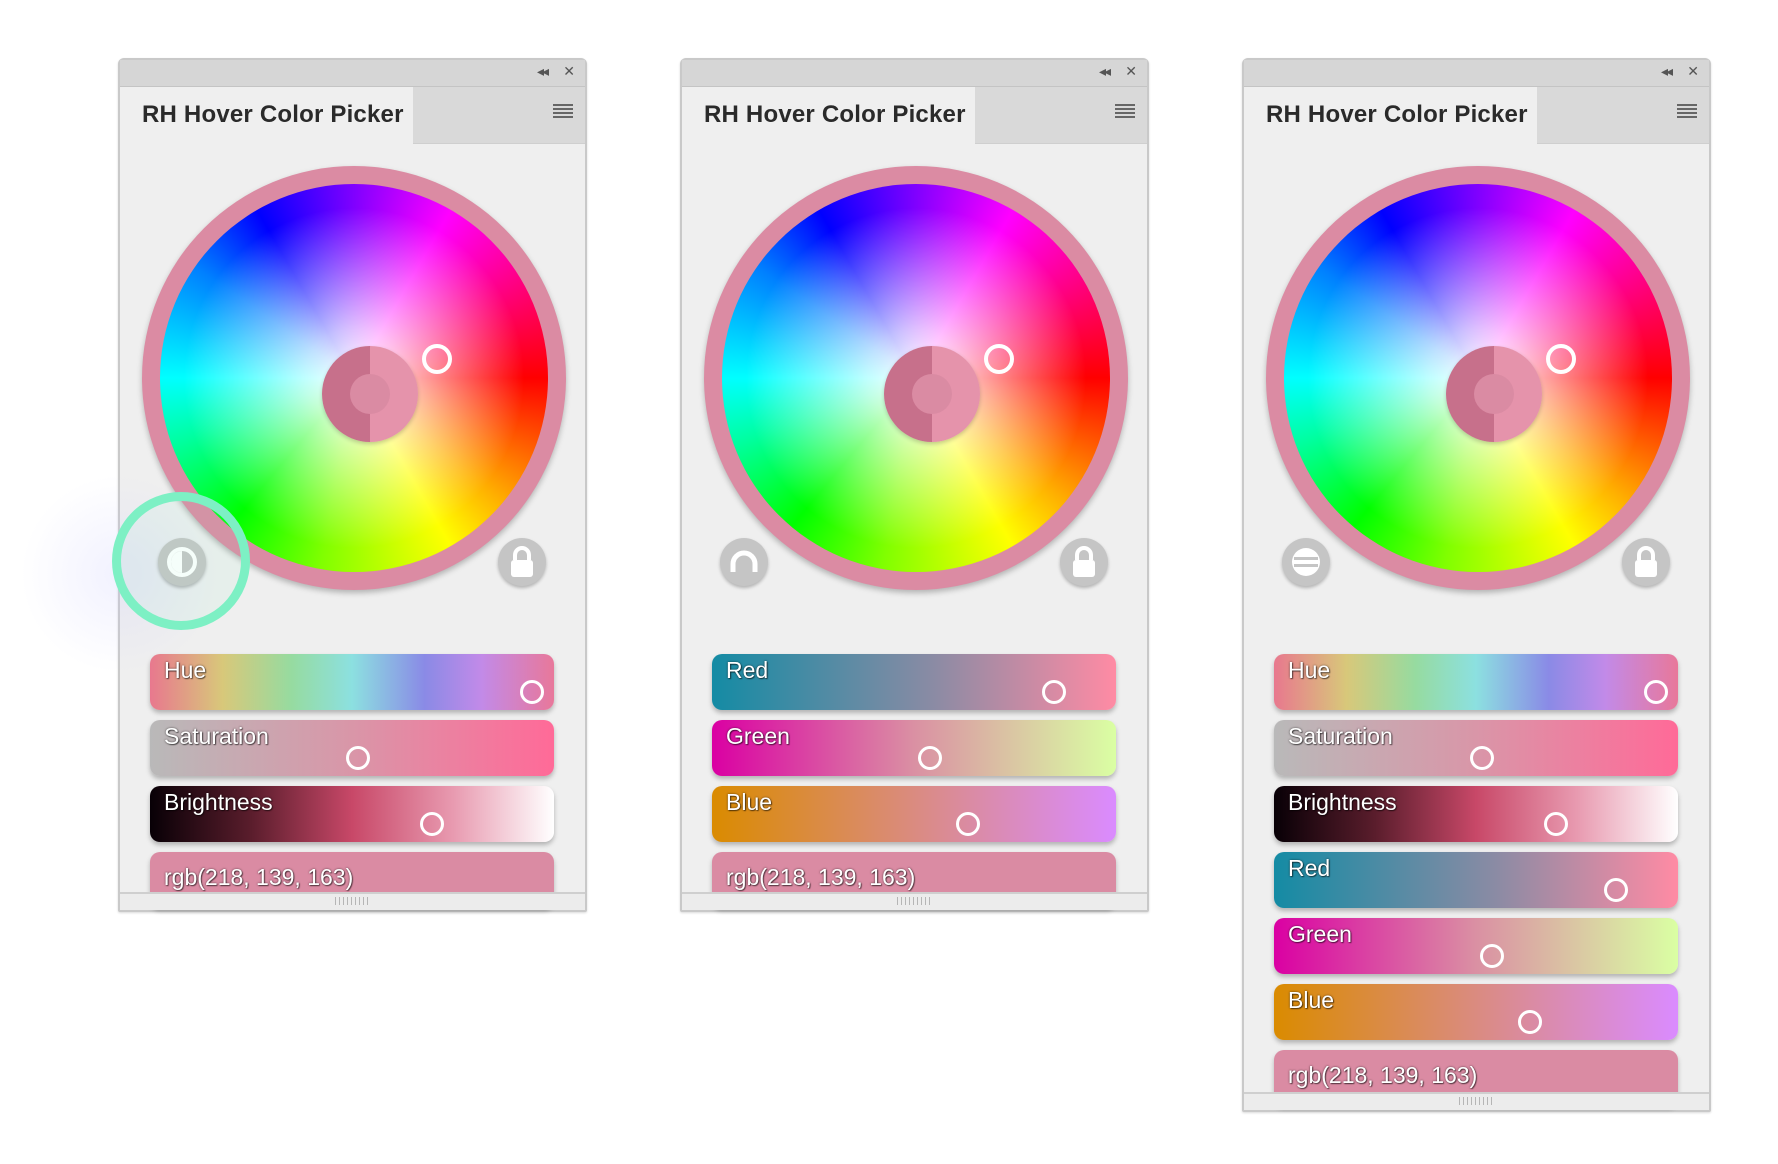 The image size is (1778, 1164). I want to click on hover-highlight-ring, so click(181, 561).